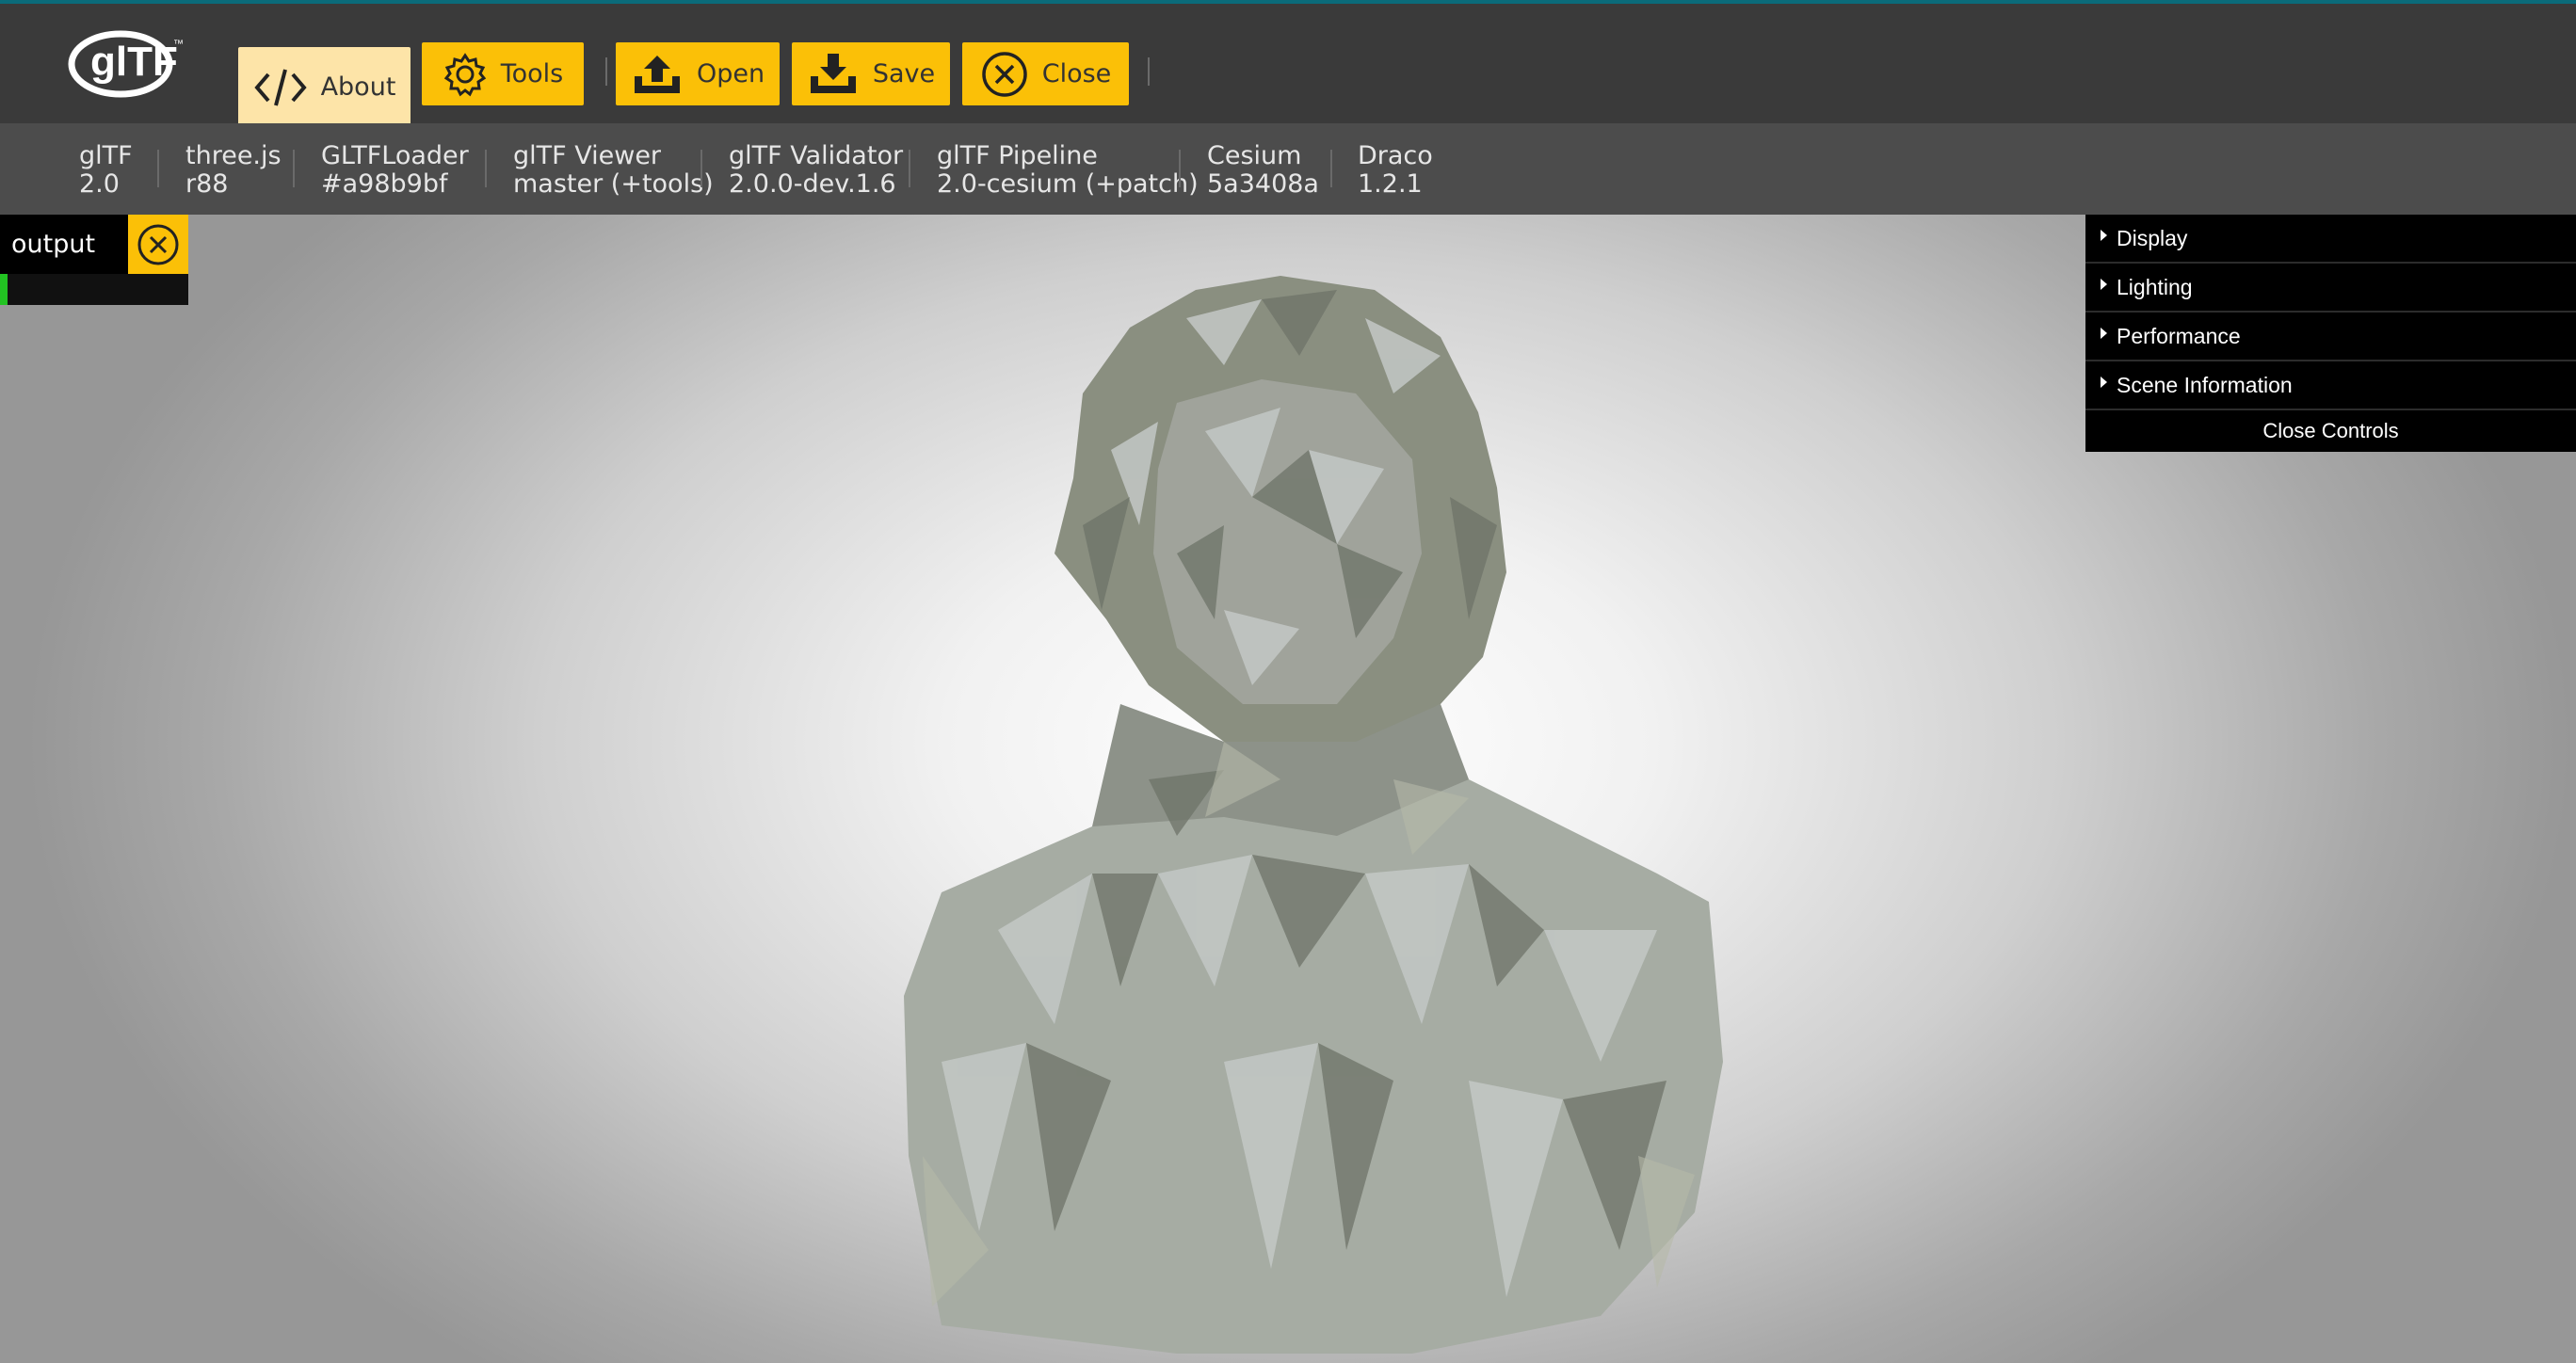 Image resolution: width=2576 pixels, height=1363 pixels. What do you see at coordinates (812, 184) in the screenshot?
I see `version-value: 2.0.0-dev.1.6` at bounding box center [812, 184].